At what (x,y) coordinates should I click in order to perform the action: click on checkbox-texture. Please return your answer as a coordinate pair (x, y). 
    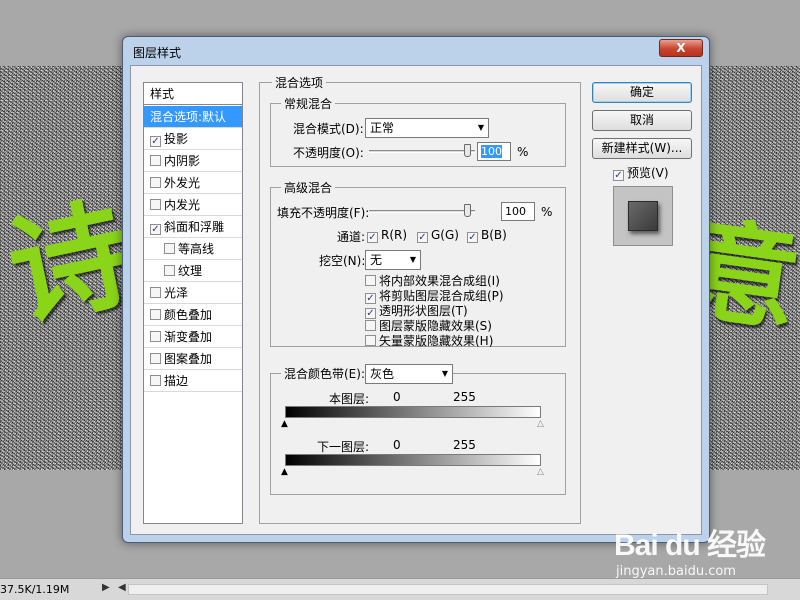
    Looking at the image, I should click on (169, 270).